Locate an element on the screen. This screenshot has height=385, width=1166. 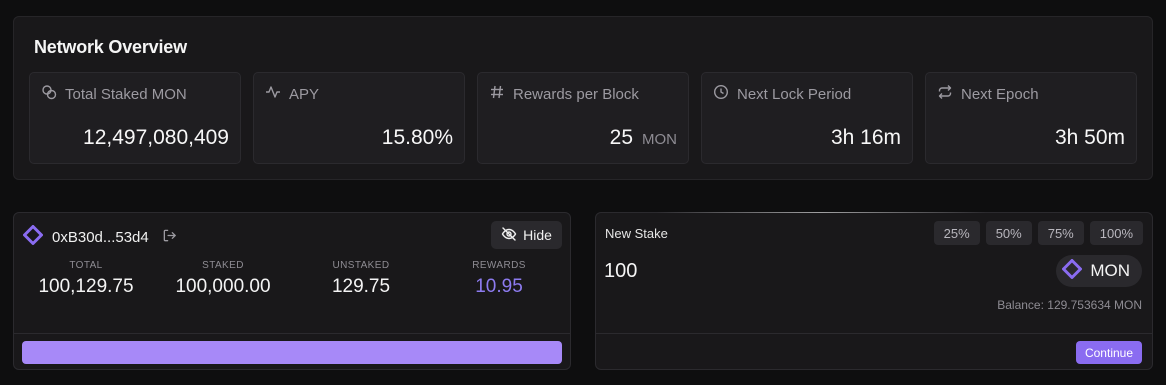
stat-value: 3h 16m is located at coordinates (865, 137).